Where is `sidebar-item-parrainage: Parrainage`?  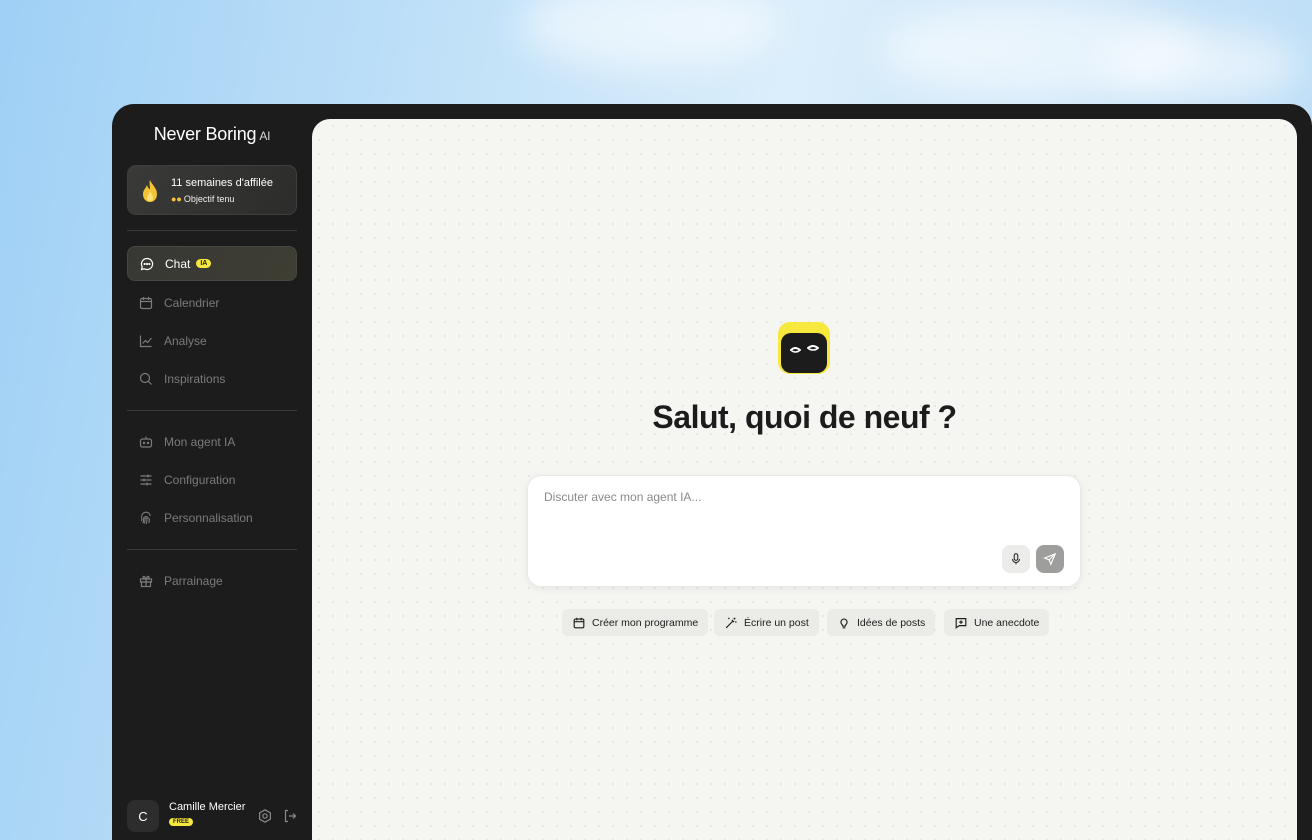 sidebar-item-parrainage: Parrainage is located at coordinates (212, 580).